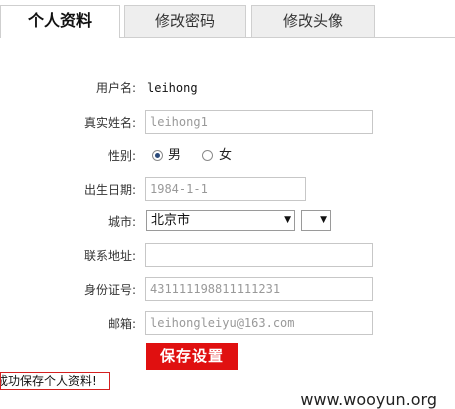 This screenshot has height=409, width=455. I want to click on gender-row: 性别: 男 女, so click(227, 156).